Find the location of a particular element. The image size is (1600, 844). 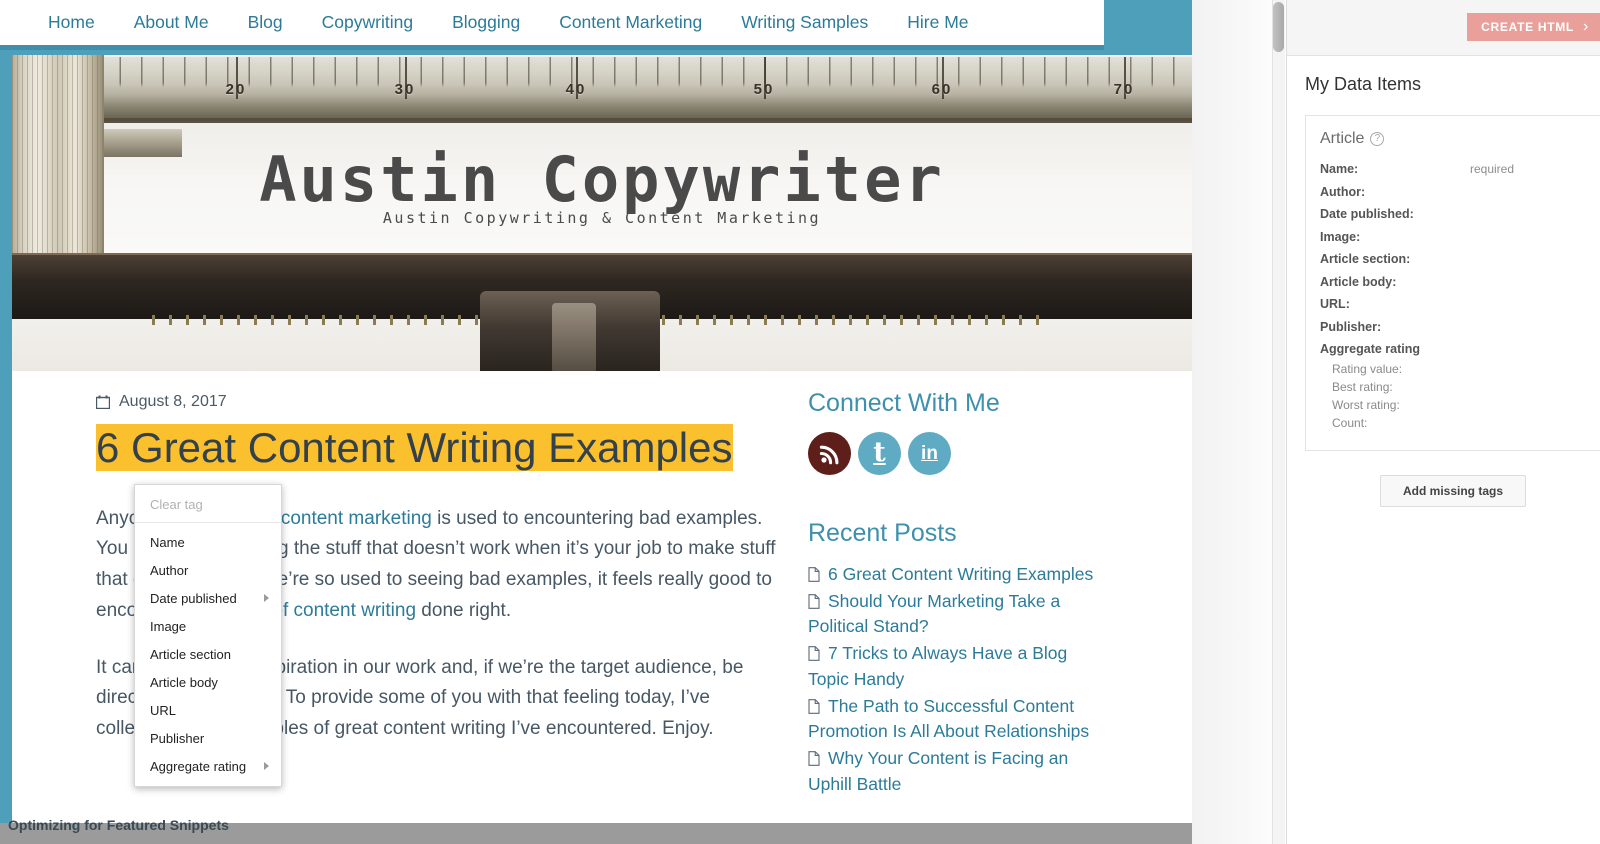

post-title-wrapper: 6 Great Content Writing Examples is located at coordinates (436, 448).